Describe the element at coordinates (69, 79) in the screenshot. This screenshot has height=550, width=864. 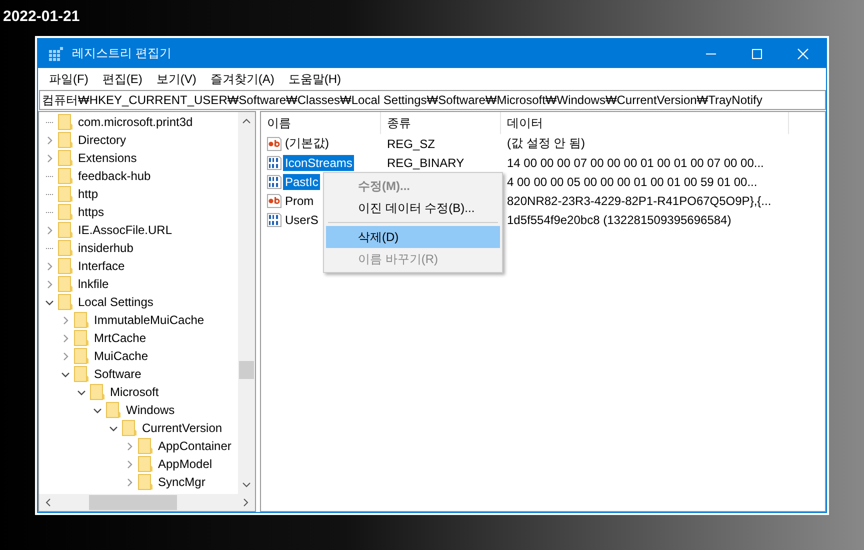
I see `menu-item: 파일(F)` at that location.